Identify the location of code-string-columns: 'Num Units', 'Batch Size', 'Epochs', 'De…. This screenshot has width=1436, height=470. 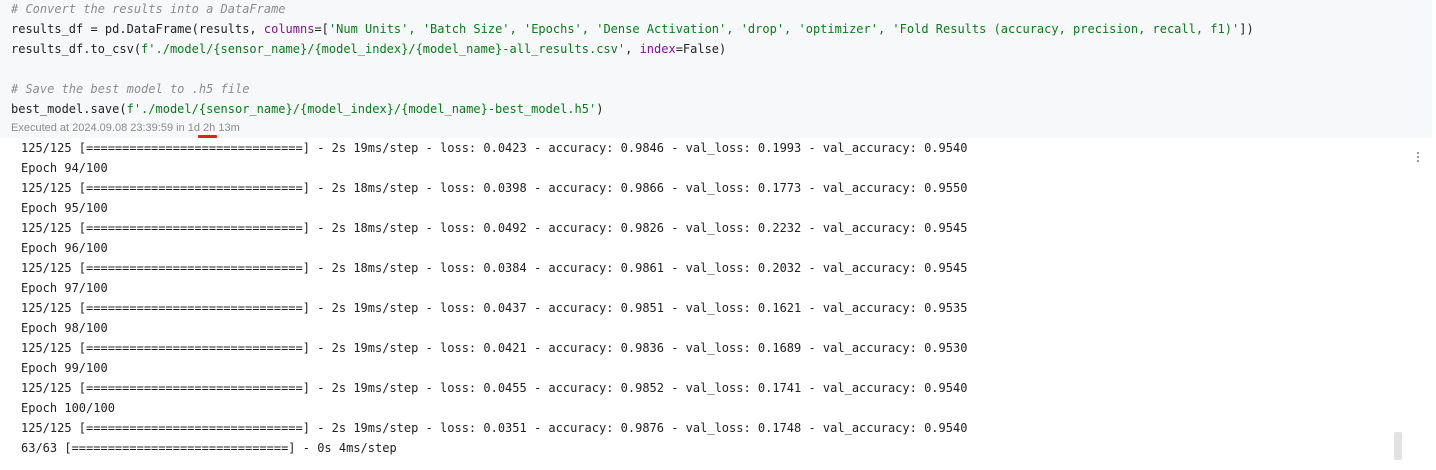
(784, 29).